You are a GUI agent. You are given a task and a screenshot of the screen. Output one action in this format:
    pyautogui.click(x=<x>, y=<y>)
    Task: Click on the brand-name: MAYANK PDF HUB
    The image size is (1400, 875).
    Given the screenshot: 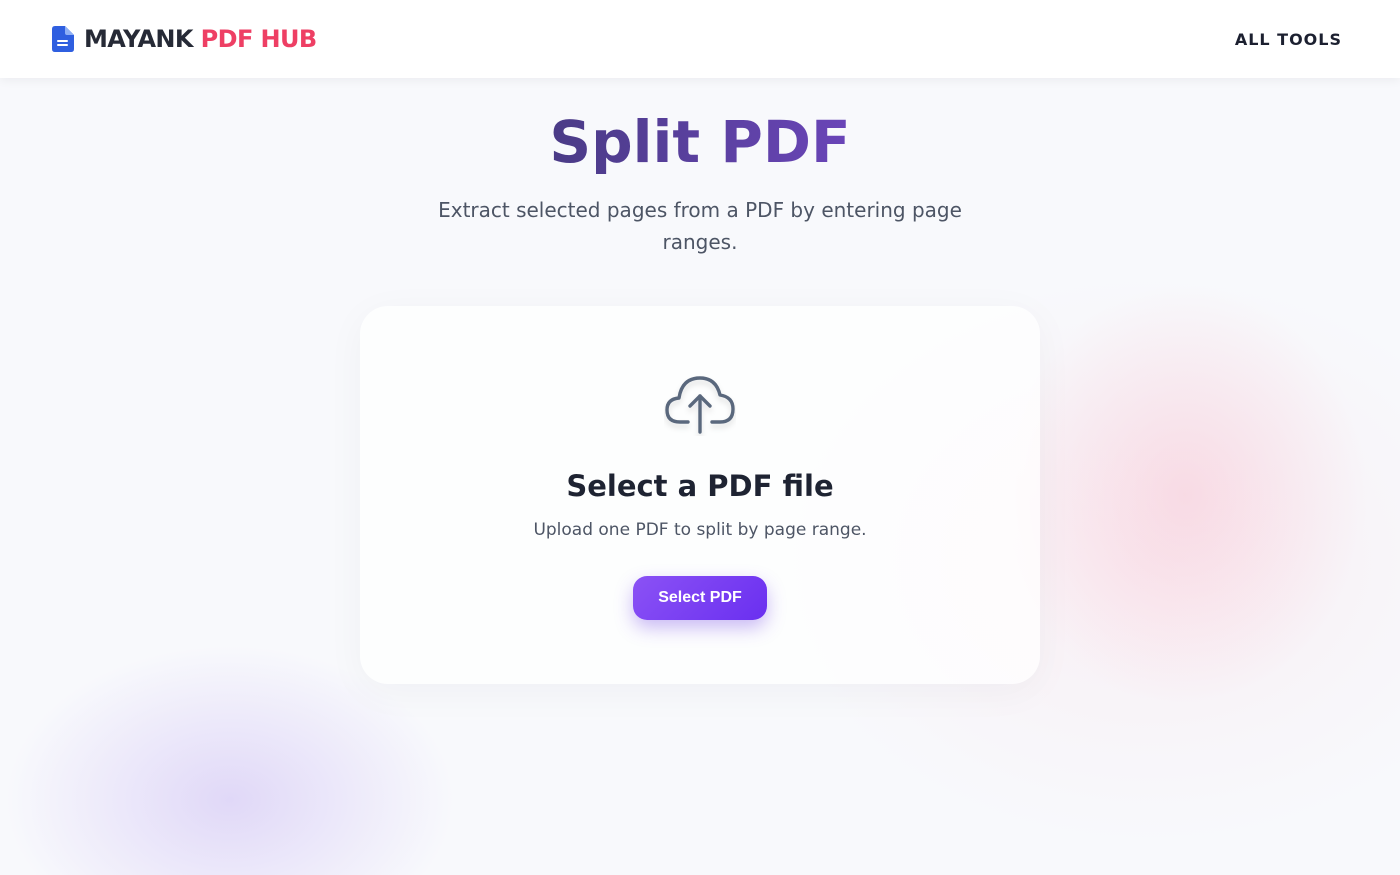 What is the action you would take?
    pyautogui.click(x=200, y=39)
    